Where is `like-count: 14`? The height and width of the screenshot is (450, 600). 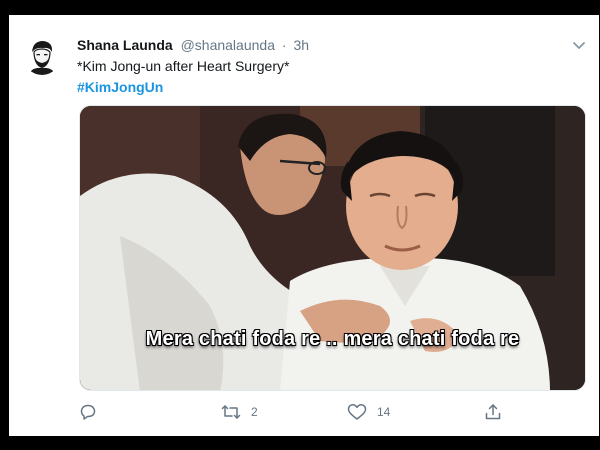 like-count: 14 is located at coordinates (384, 412).